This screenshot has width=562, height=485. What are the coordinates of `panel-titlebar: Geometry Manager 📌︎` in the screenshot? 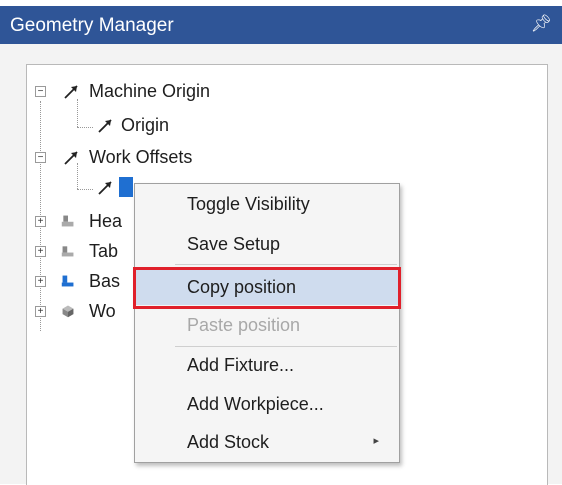 It's located at (281, 25).